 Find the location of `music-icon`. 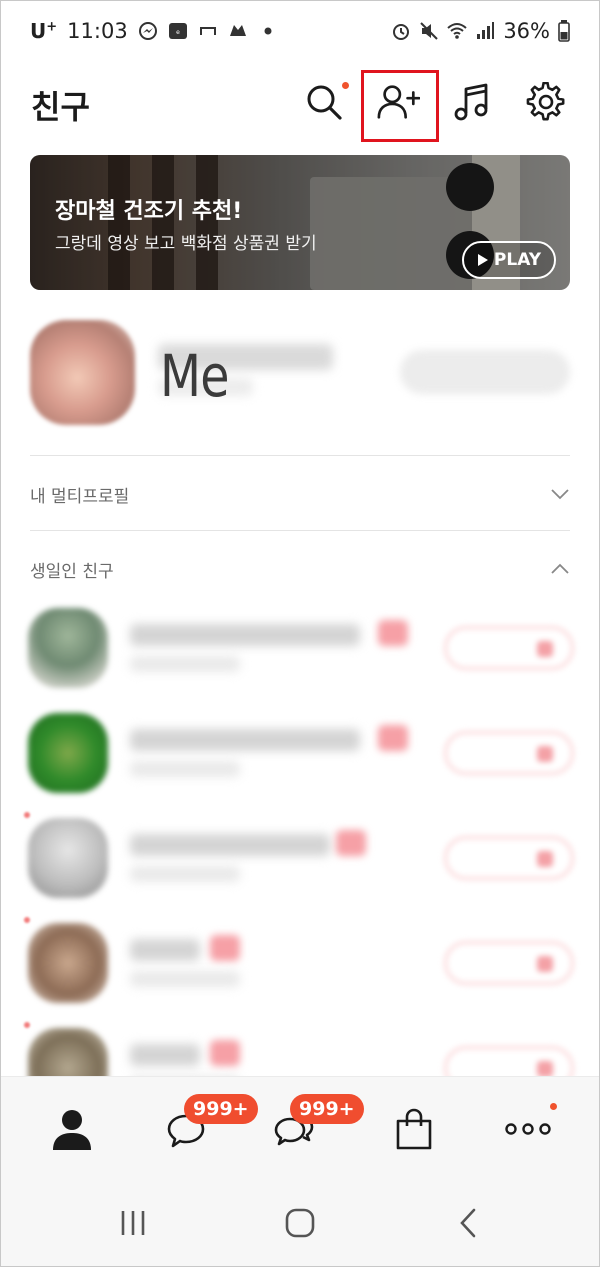

music-icon is located at coordinates (471, 102).